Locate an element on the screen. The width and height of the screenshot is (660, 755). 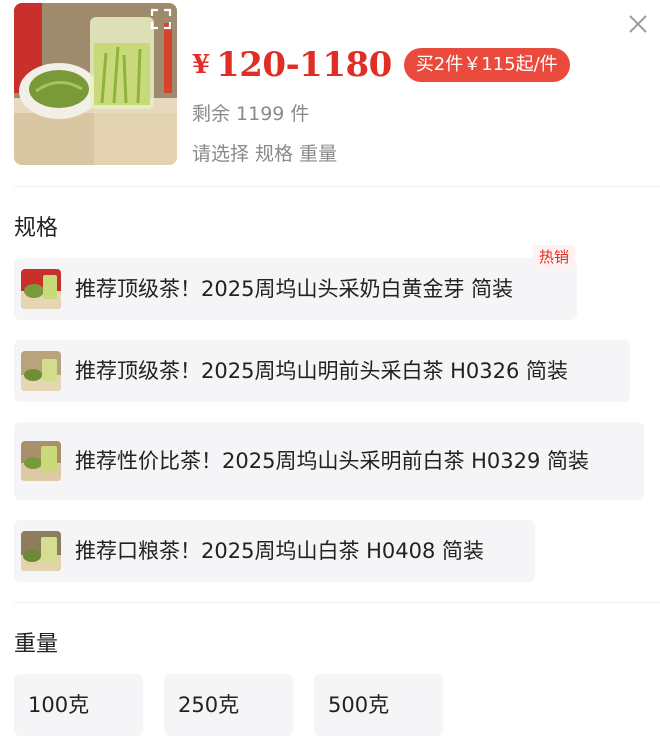
spec-option-3: 推荐性价比茶！2025周坞山头采明前白茶 H0329 简装 is located at coordinates (329, 461).